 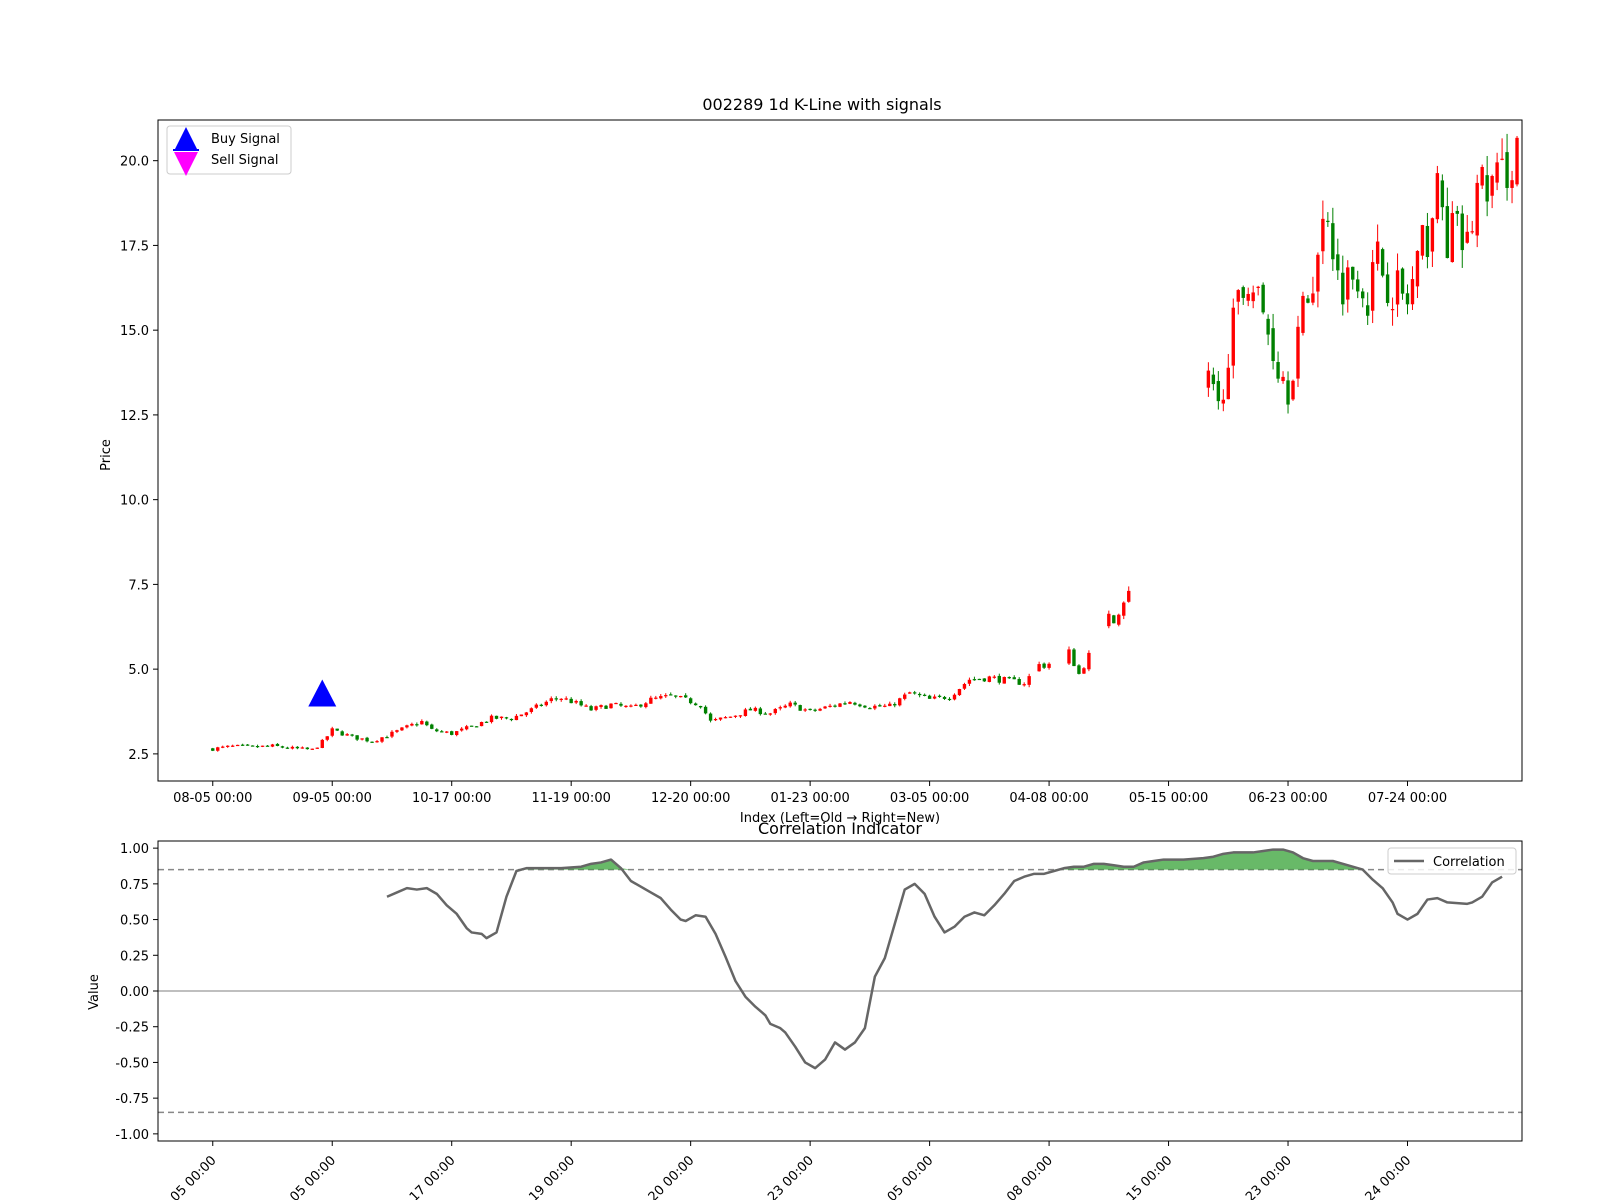 I want to click on kline-x-tick-label: 12-20 00:00, so click(x=690, y=798).